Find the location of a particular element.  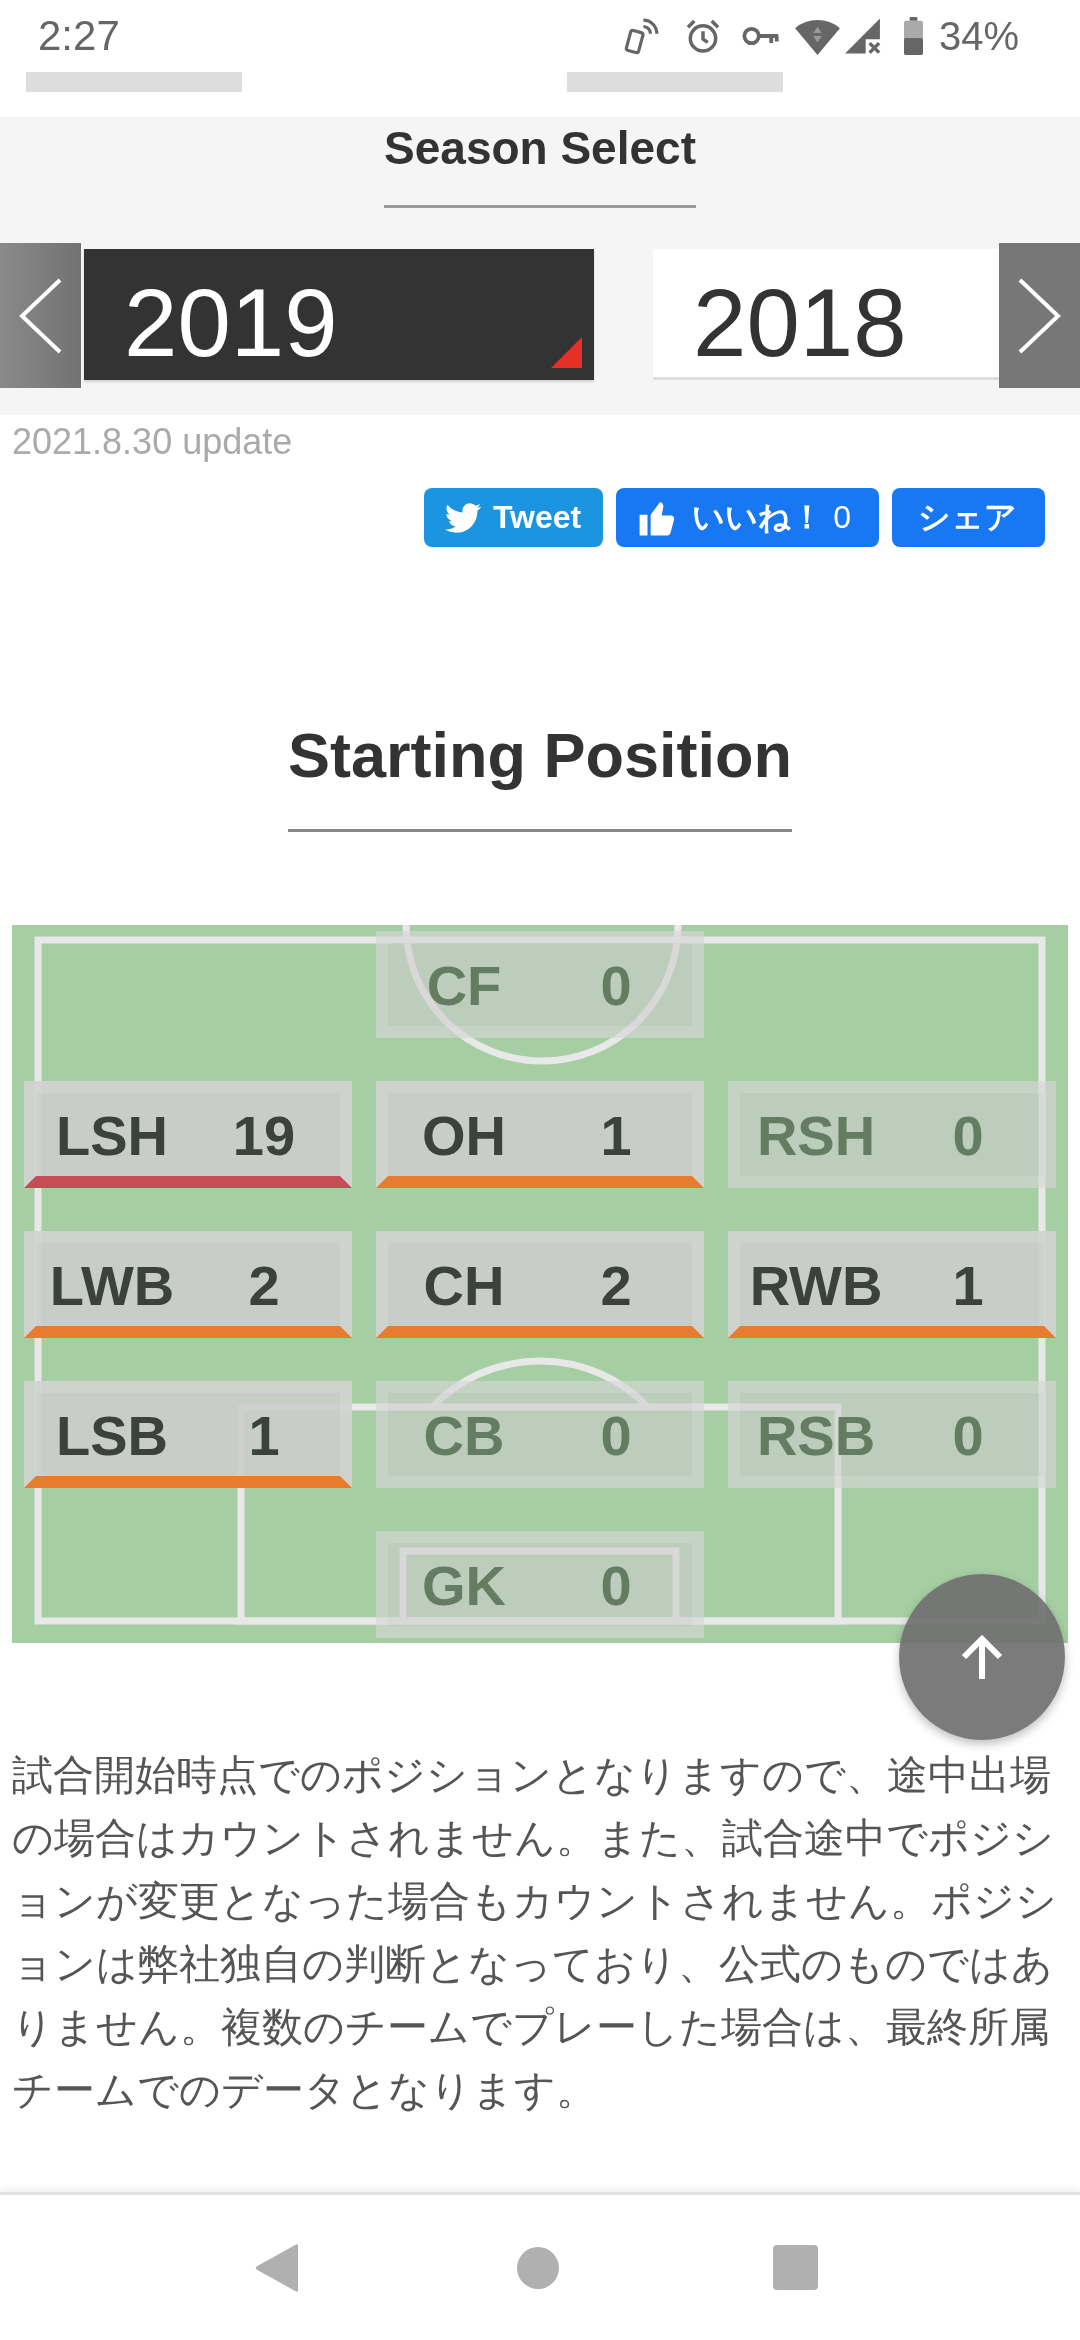

position-code: LSB is located at coordinates (112, 1435).